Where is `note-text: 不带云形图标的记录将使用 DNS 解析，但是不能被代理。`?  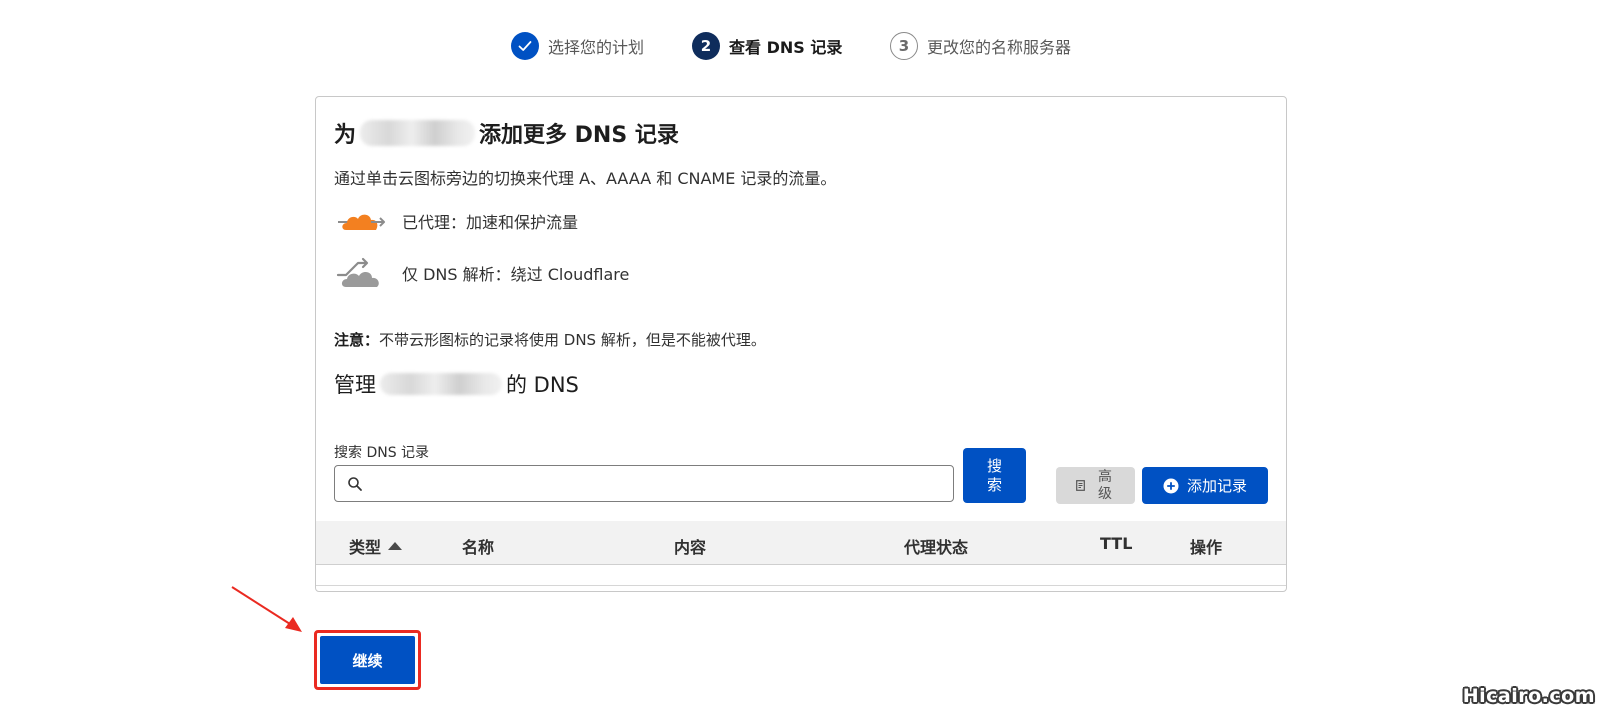 note-text: 不带云形图标的记录将使用 DNS 解析，但是不能被代理。 is located at coordinates (572, 340).